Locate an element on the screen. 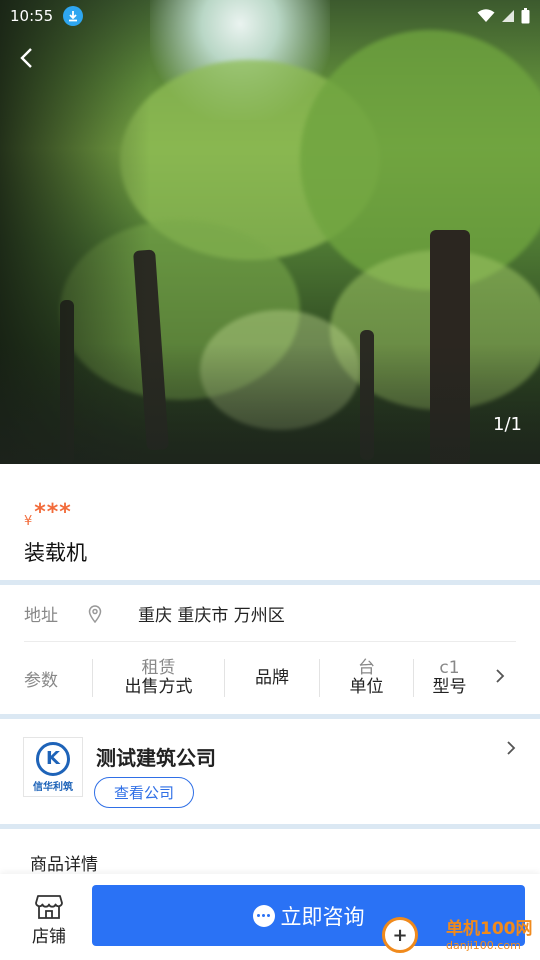 The height and width of the screenshot is (960, 540). logo-text: 信华利筑 is located at coordinates (53, 787).